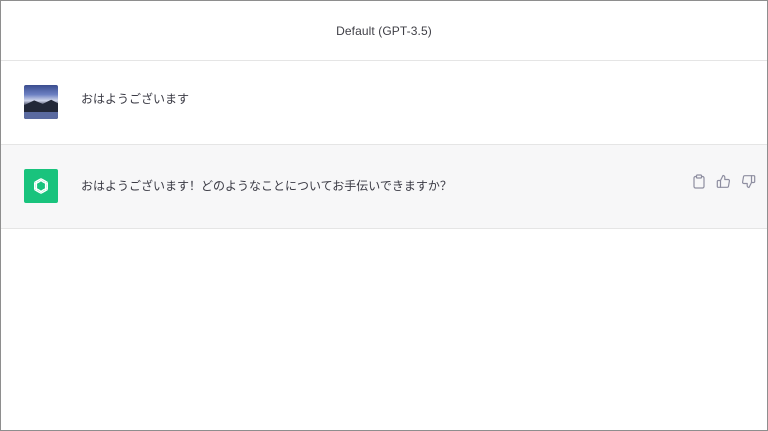 The width and height of the screenshot is (768, 431). What do you see at coordinates (266, 186) in the screenshot?
I see `assistant-message-text: おはようございます！どのようなことについてお手伝いできますか？` at bounding box center [266, 186].